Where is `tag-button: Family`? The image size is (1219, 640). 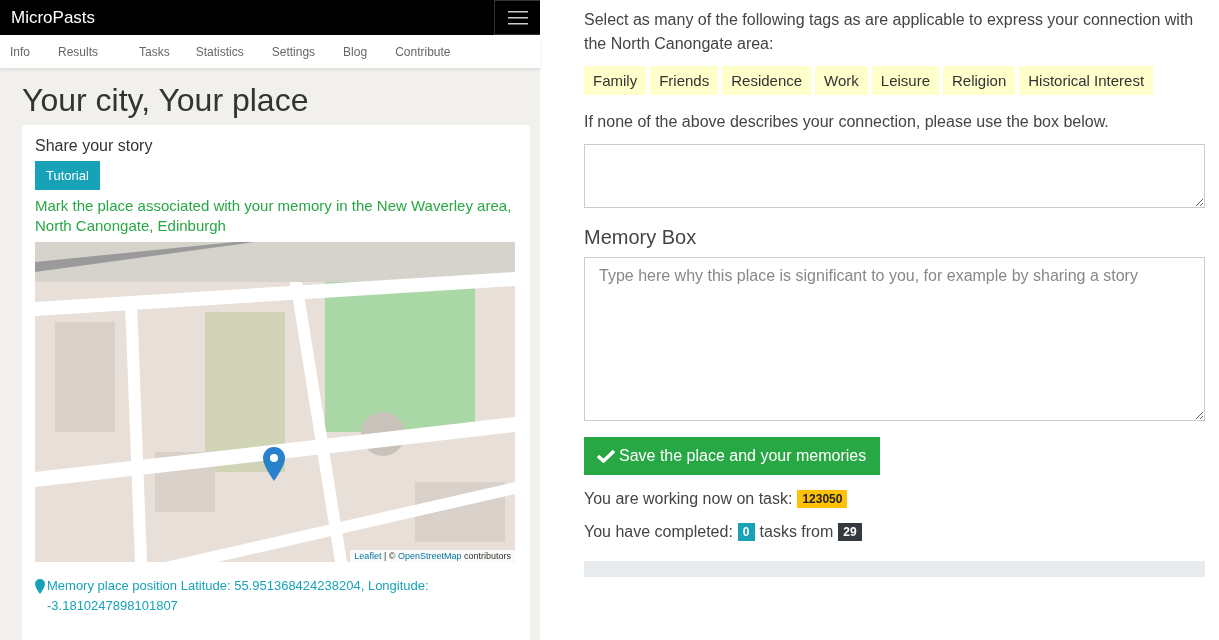
tag-button: Family is located at coordinates (615, 80).